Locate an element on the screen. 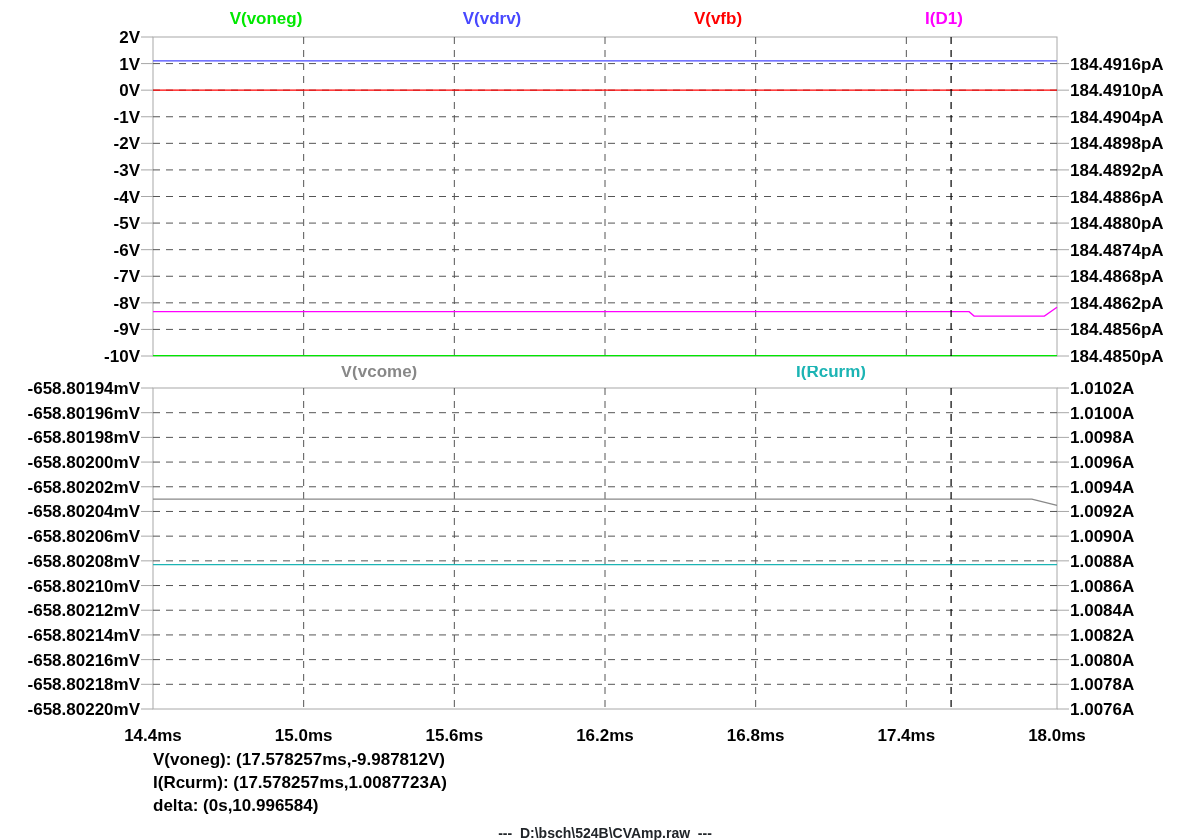 The height and width of the screenshot is (840, 1200). axis-label: 184.4880pA is located at coordinates (1117, 224).